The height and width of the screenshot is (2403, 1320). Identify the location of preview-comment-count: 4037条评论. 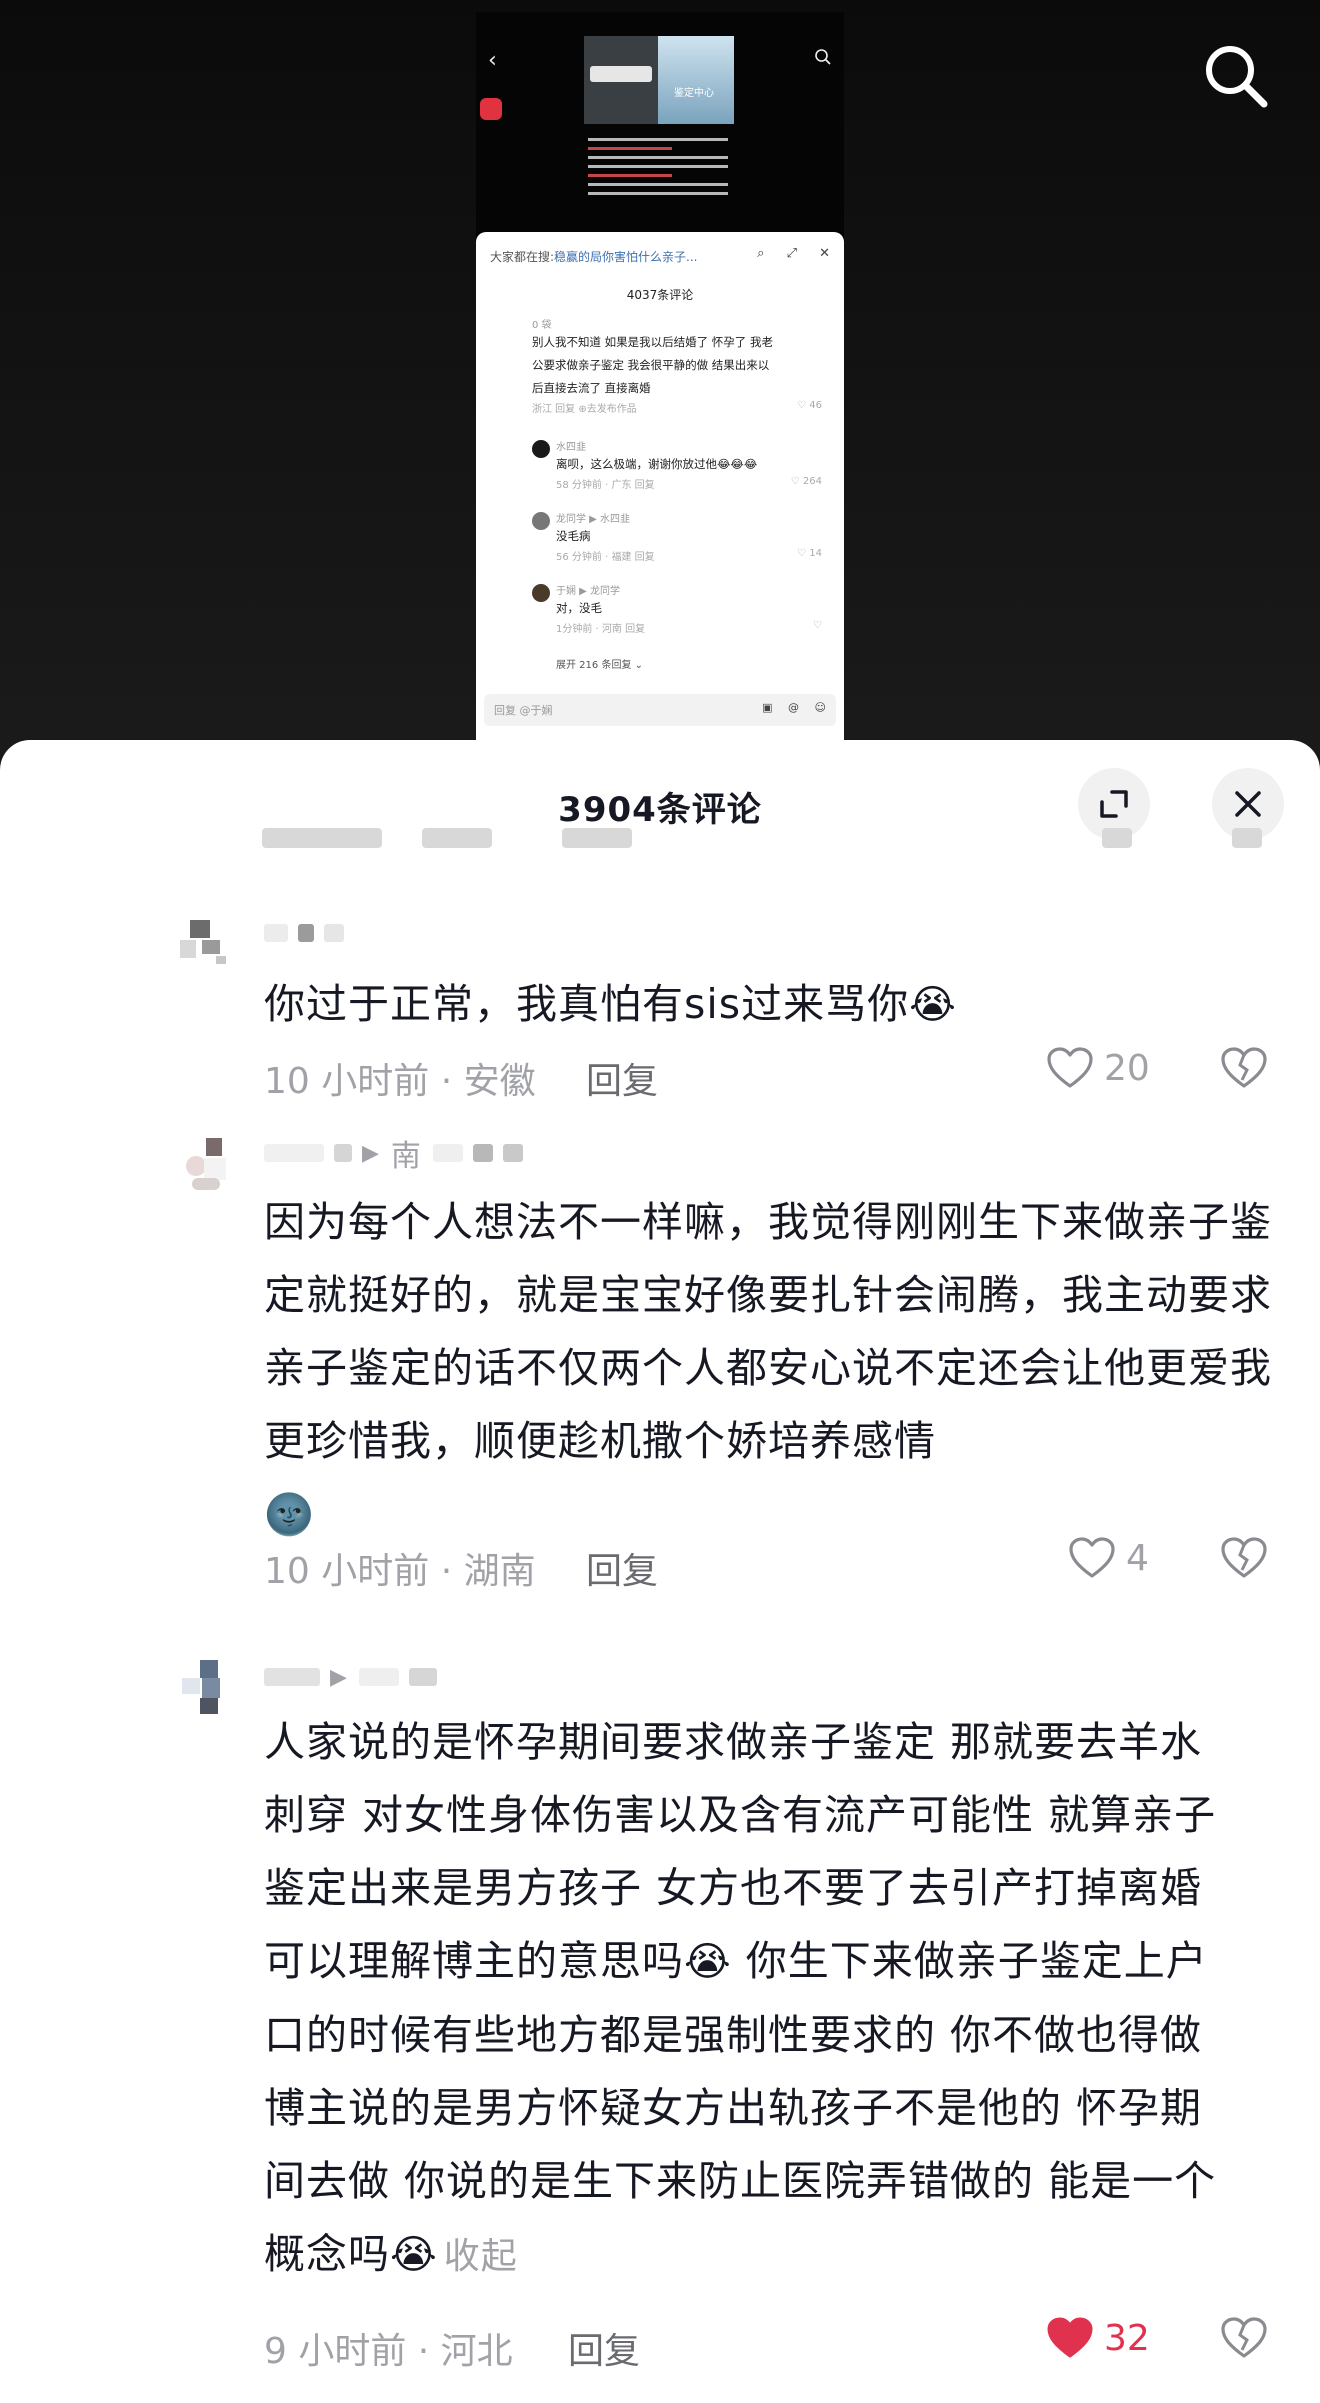
(660, 295).